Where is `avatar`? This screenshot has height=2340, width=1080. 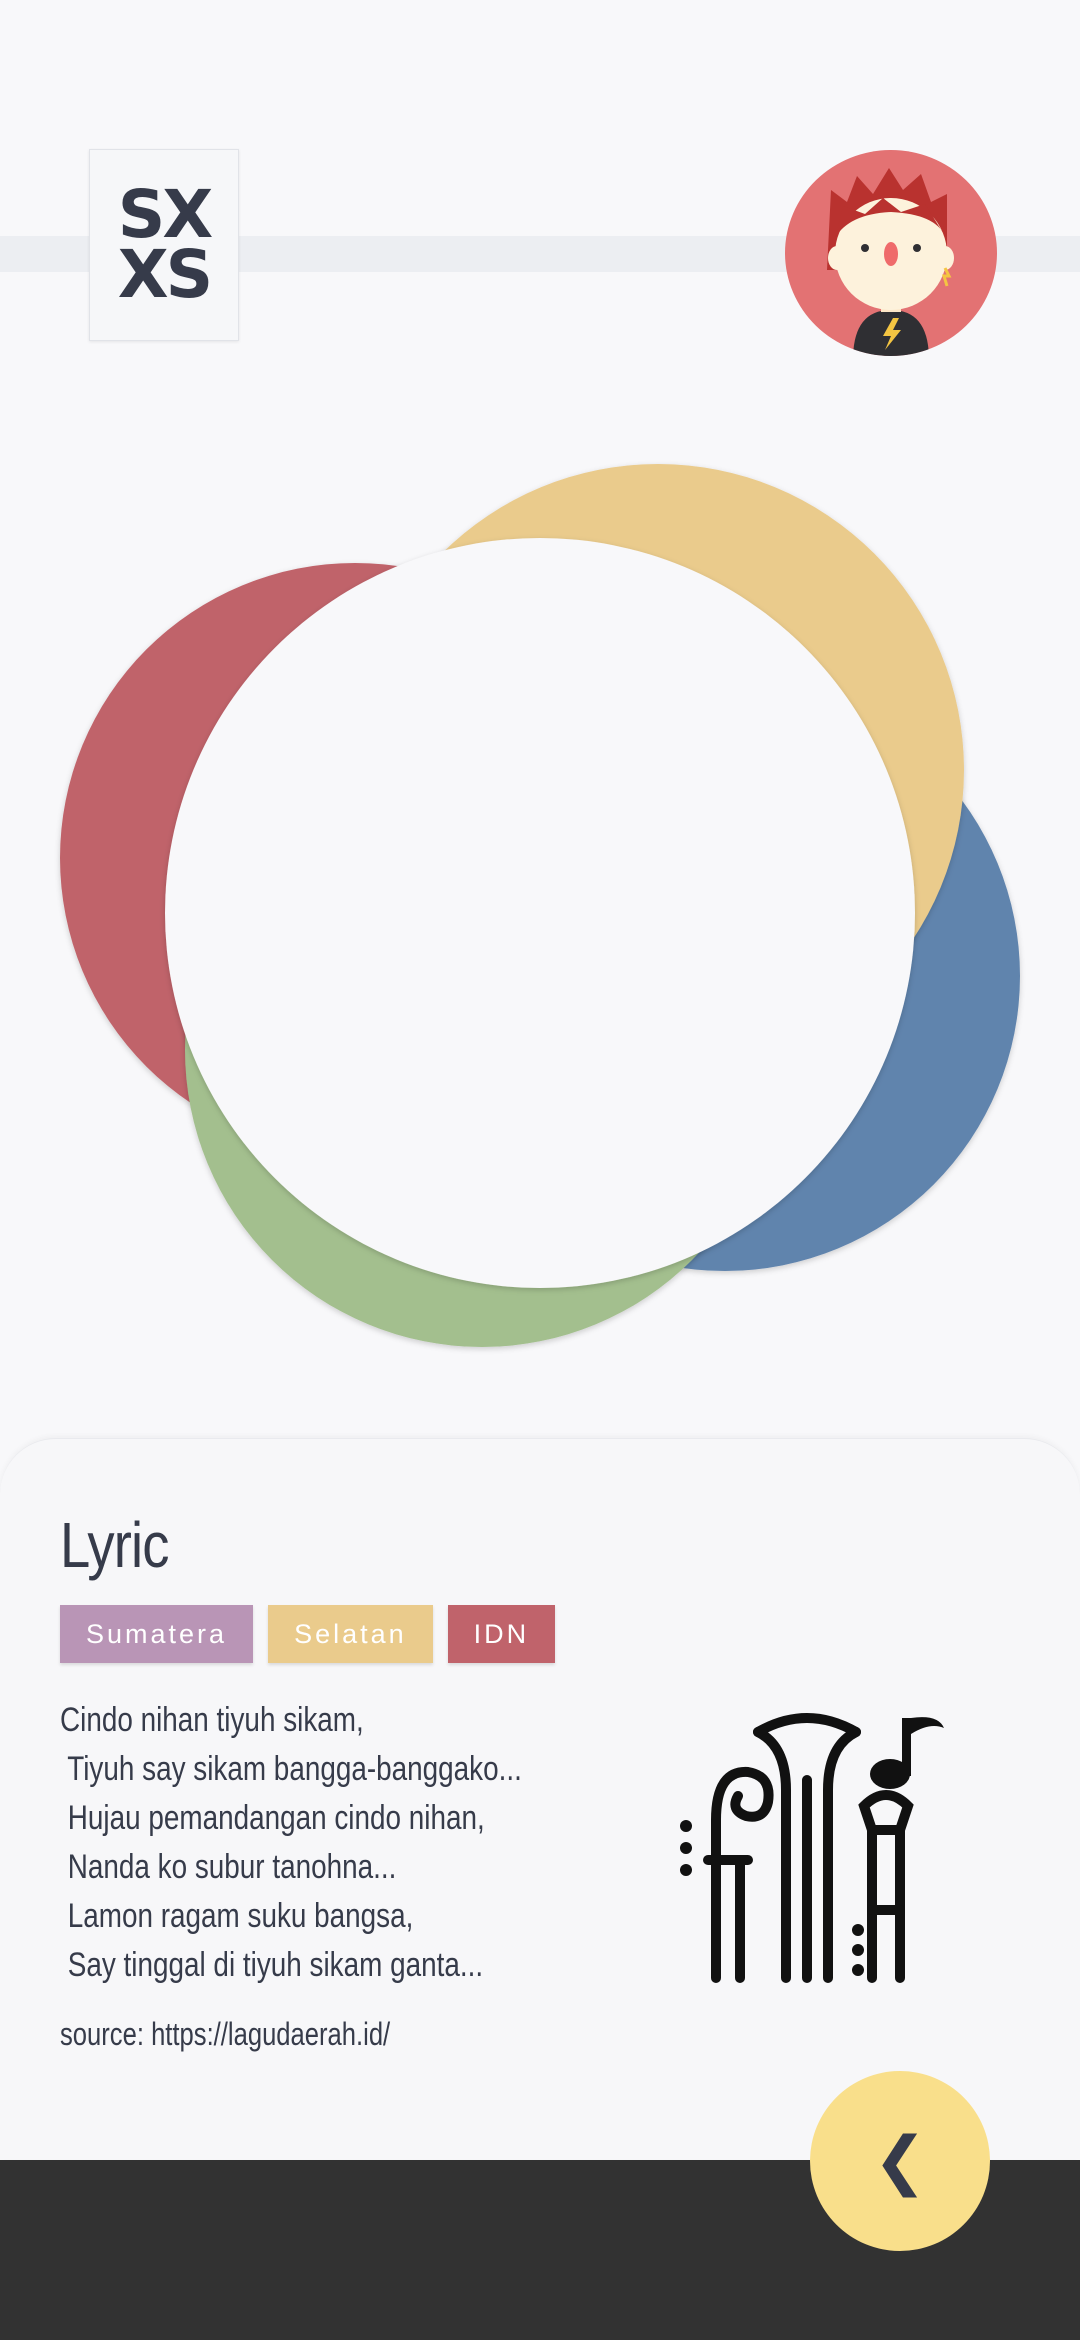 avatar is located at coordinates (891, 253).